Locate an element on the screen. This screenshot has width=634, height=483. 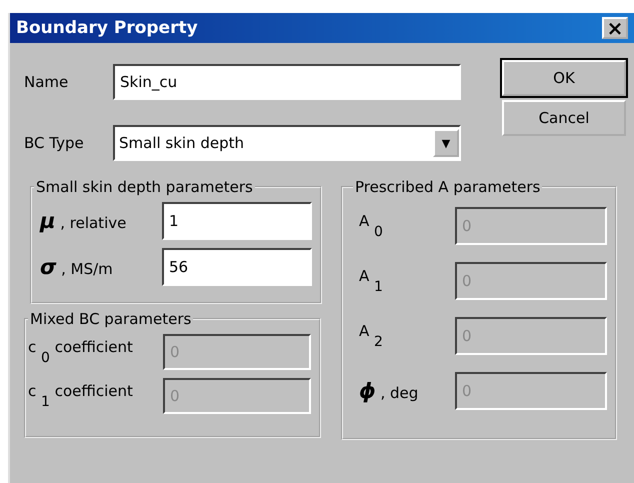
field-label: ϕ , deg is located at coordinates (388, 390).